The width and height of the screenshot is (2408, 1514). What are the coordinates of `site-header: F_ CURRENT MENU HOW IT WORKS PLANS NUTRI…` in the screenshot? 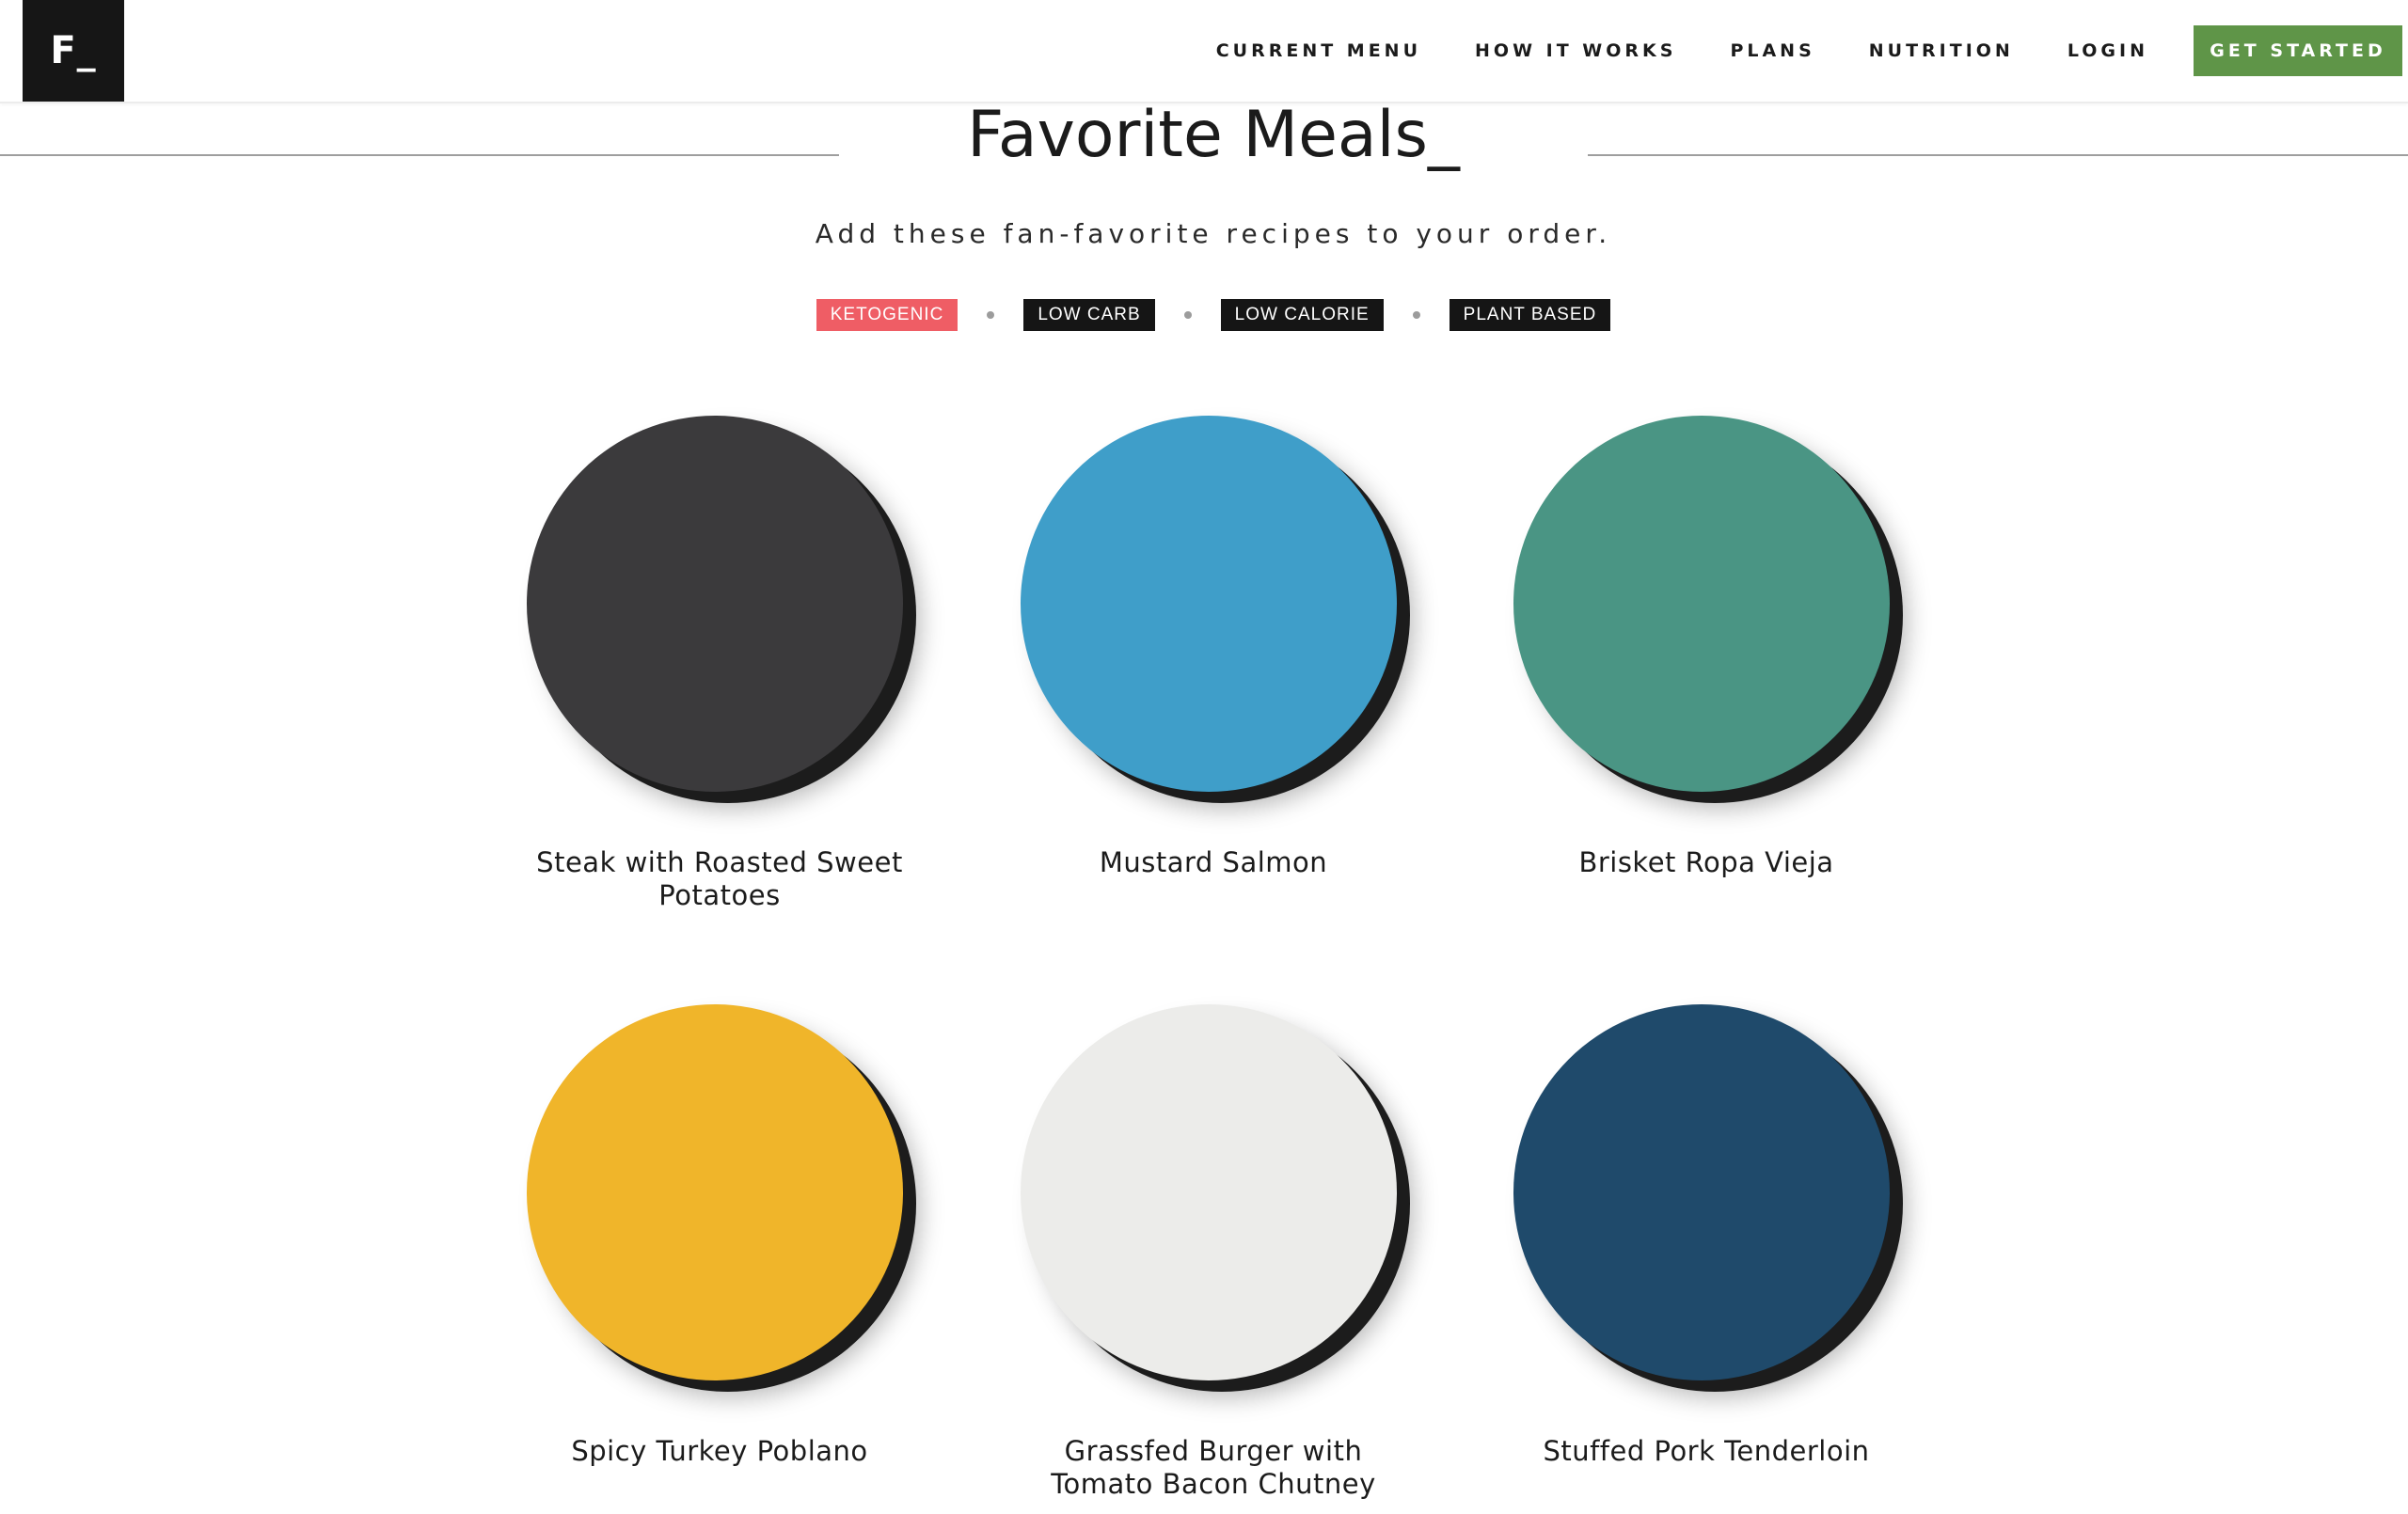 It's located at (1204, 51).